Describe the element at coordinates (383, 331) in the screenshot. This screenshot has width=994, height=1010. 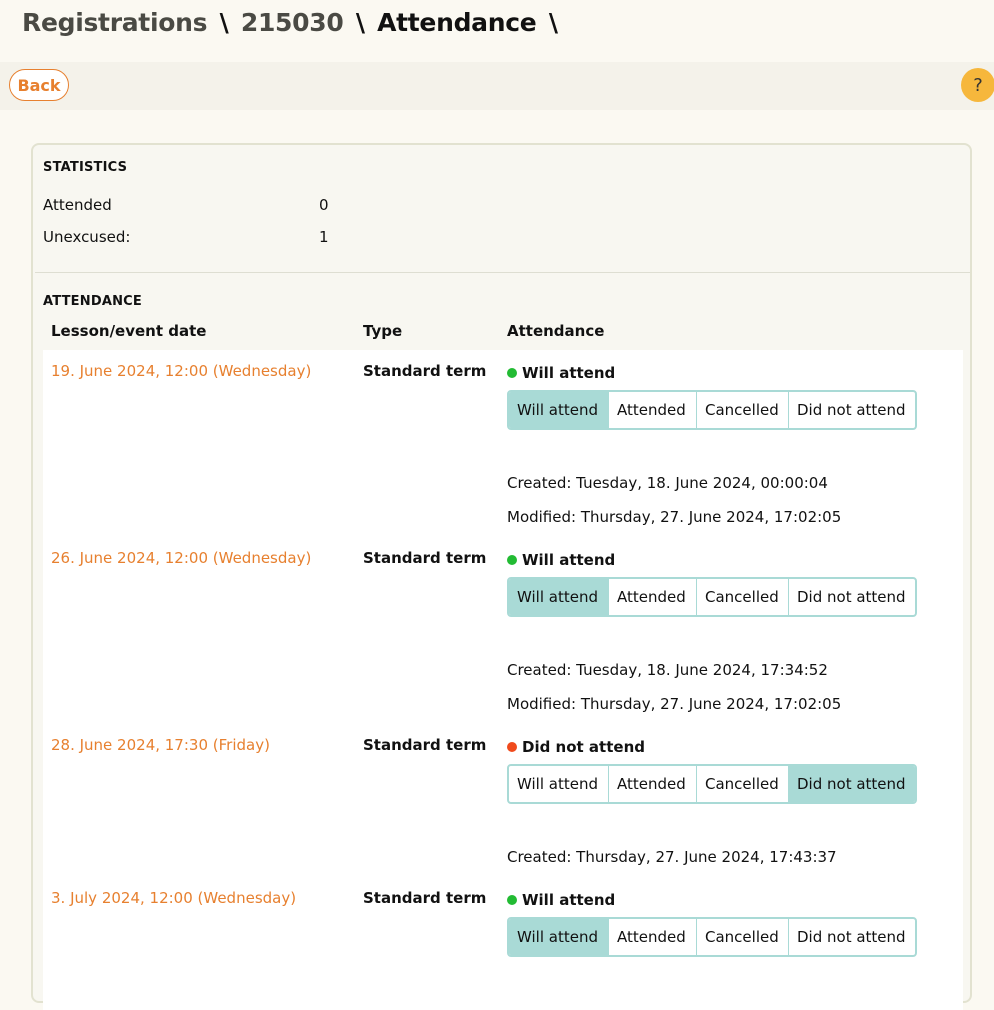
I see `column-header-type: Type` at that location.